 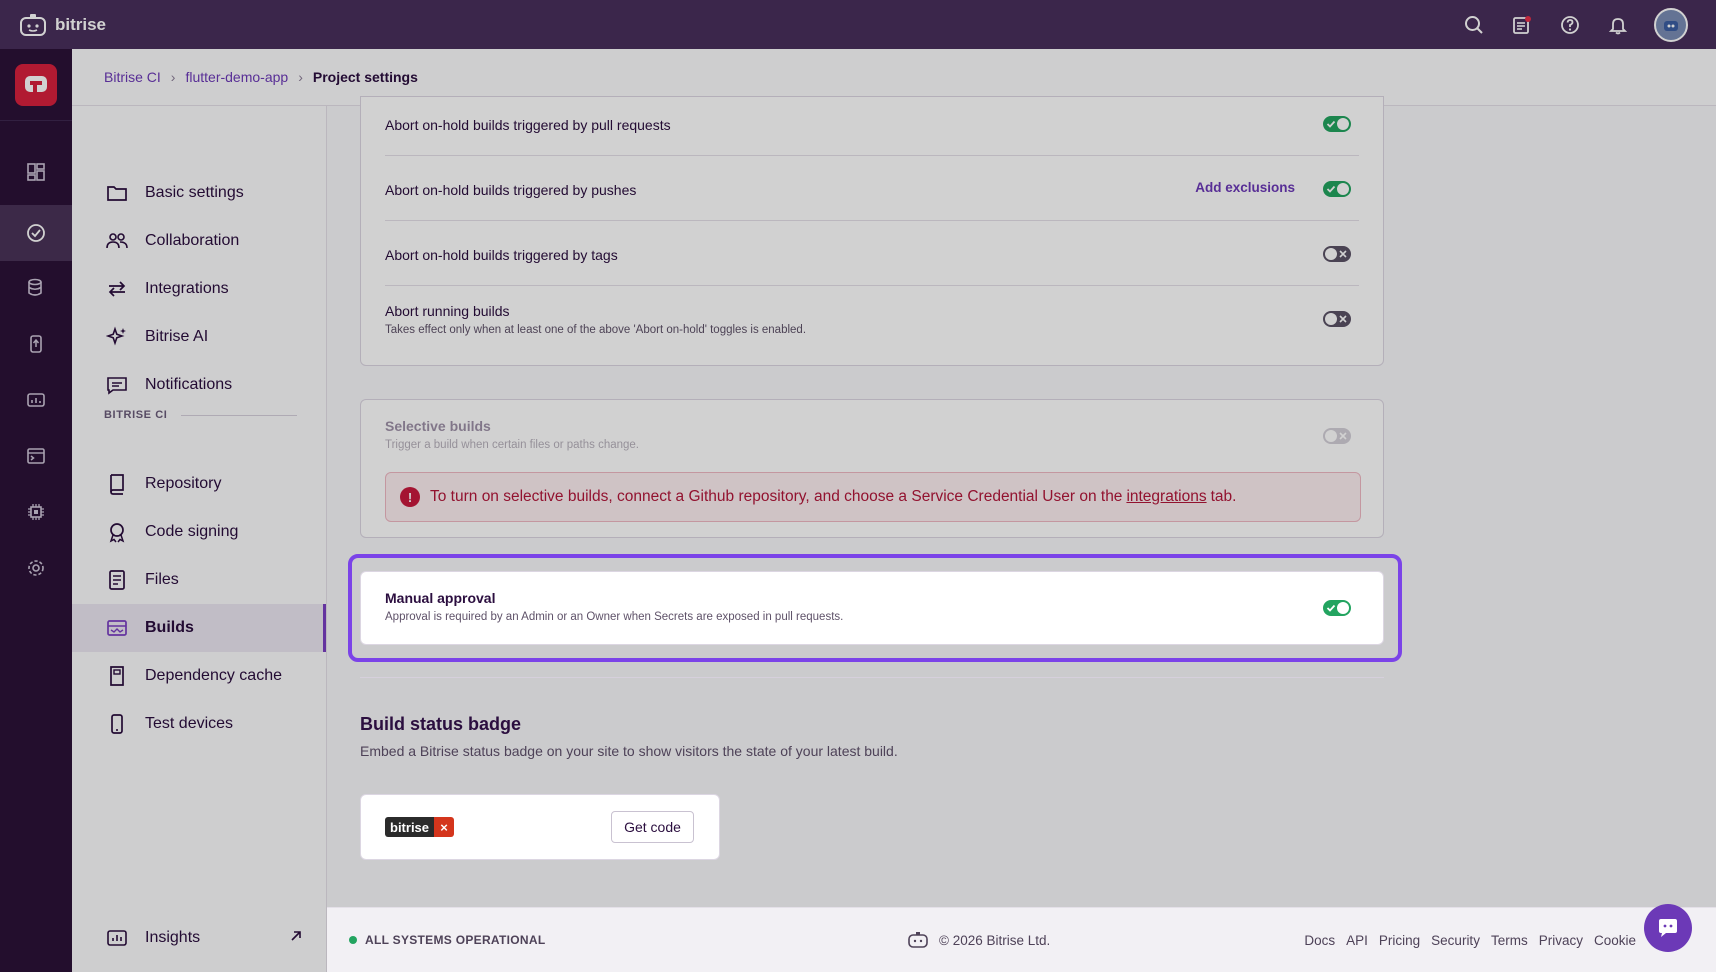 What do you see at coordinates (1166, 497) in the screenshot?
I see `integrations-link: integrations` at bounding box center [1166, 497].